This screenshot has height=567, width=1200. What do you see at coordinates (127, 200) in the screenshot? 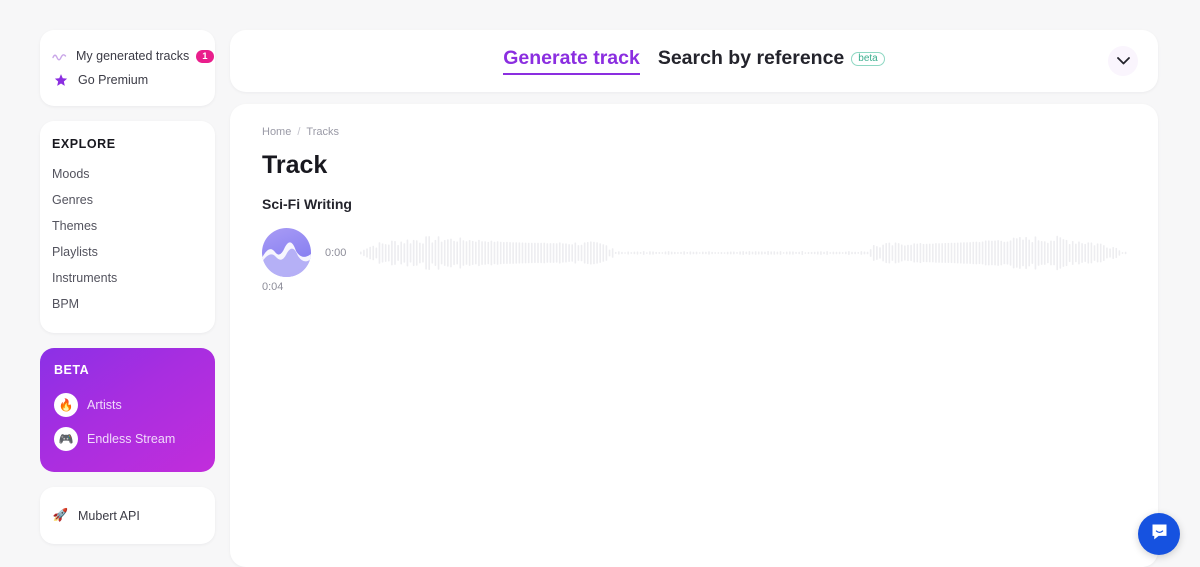
I see `sidebar-item-genres: Genres` at bounding box center [127, 200].